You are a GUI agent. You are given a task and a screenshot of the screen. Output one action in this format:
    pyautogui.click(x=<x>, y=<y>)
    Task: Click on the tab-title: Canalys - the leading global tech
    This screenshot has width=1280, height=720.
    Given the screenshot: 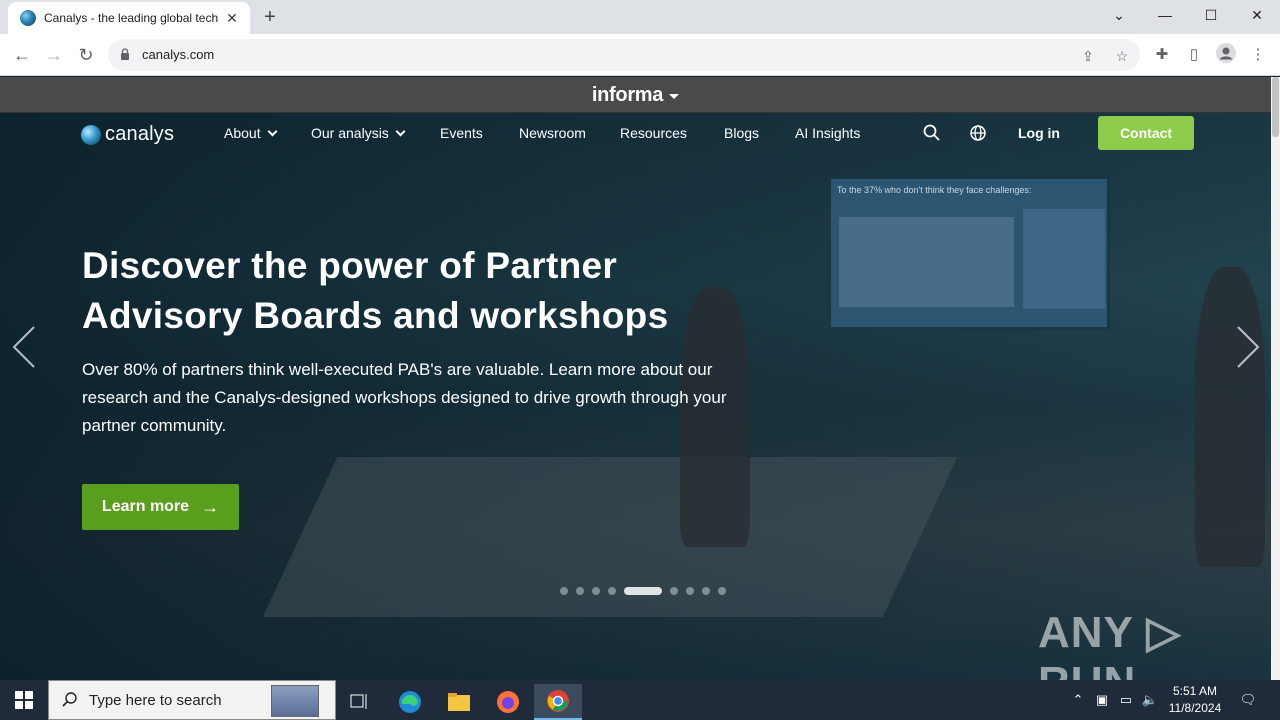 What is the action you would take?
    pyautogui.click(x=131, y=18)
    